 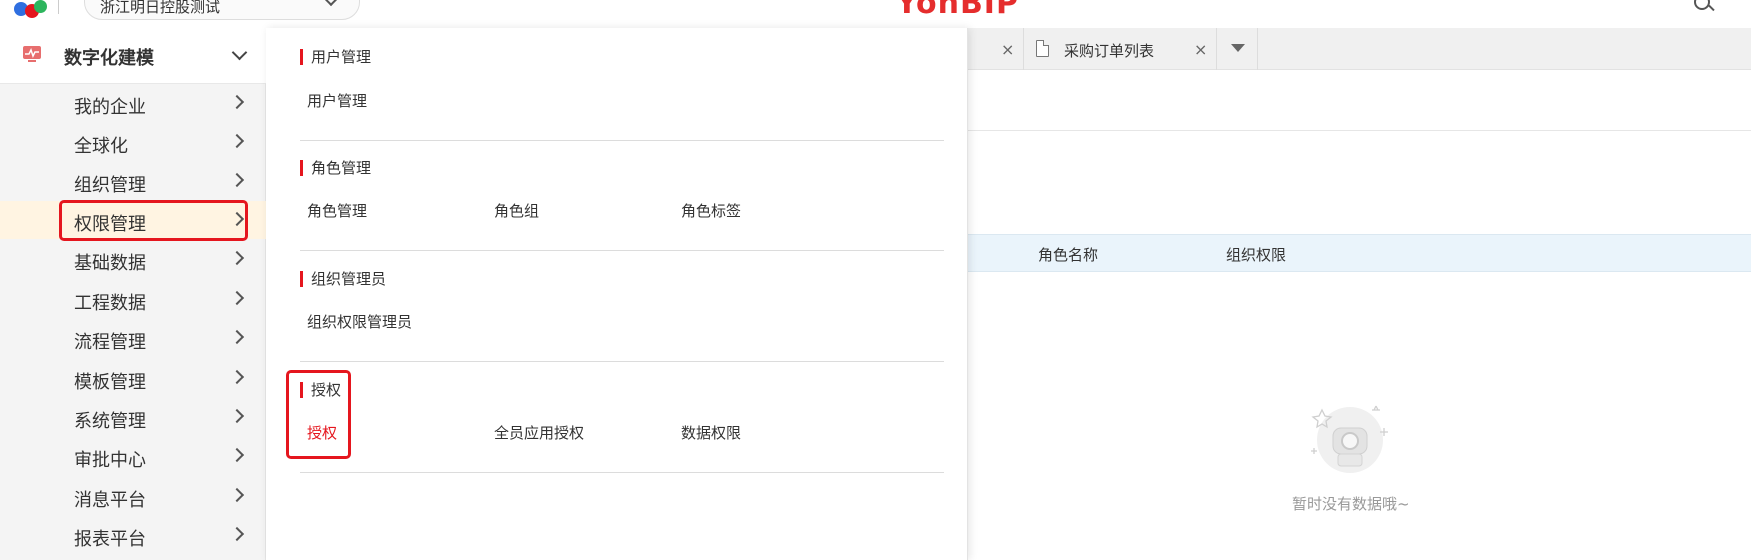 What do you see at coordinates (1349, 439) in the screenshot?
I see `empty-state-illustration` at bounding box center [1349, 439].